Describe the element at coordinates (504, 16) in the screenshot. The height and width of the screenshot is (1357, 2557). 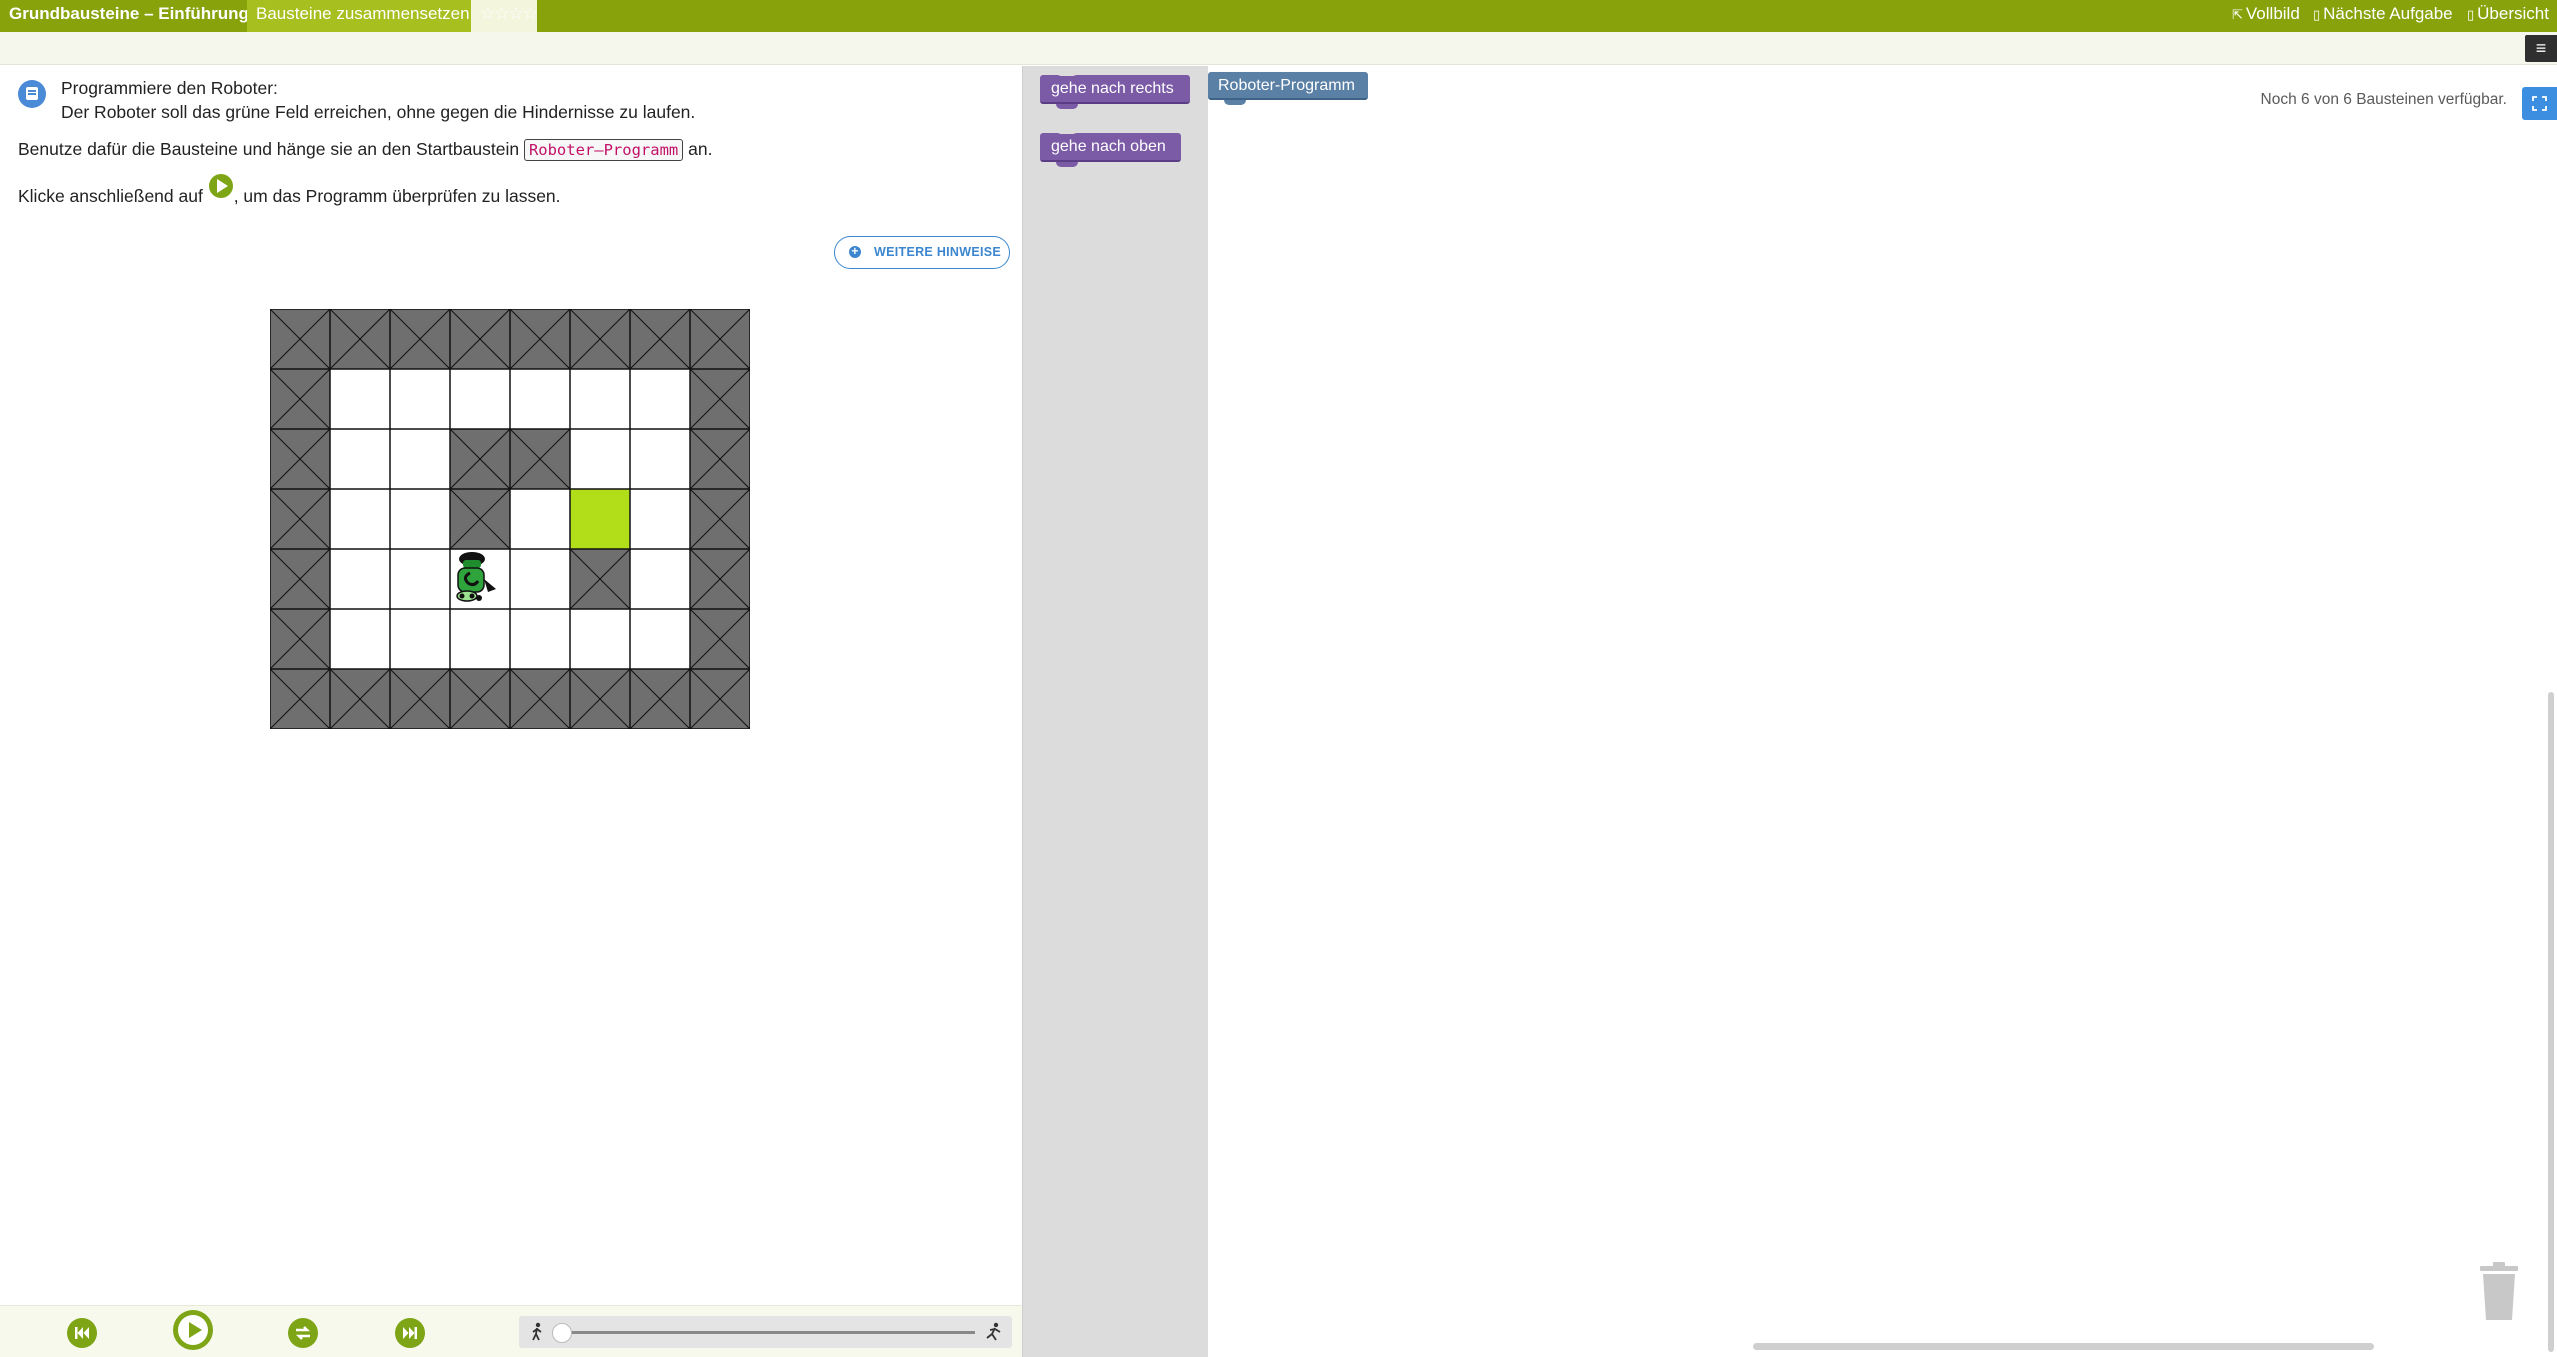
I see `task-rating-stars: ☆☆☆☆` at that location.